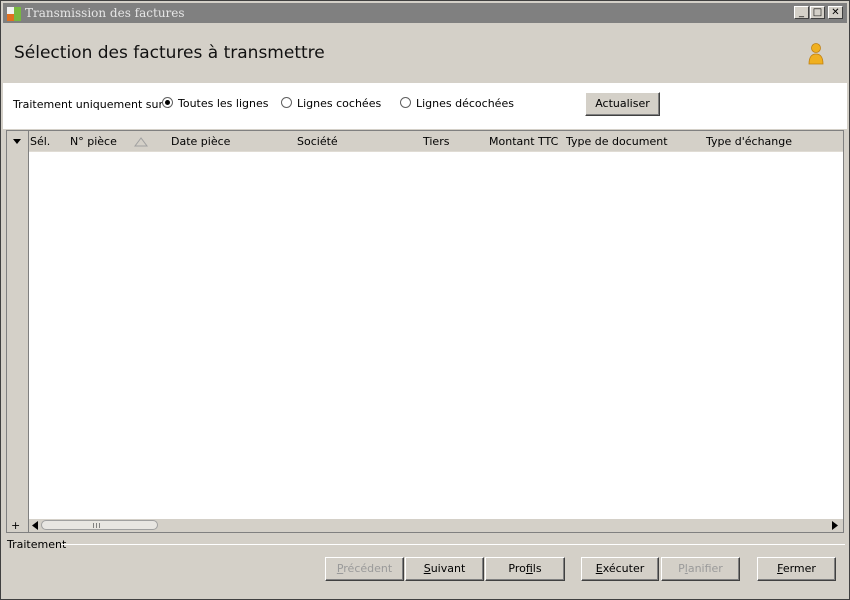  I want to click on next-button: Suivant, so click(444, 569).